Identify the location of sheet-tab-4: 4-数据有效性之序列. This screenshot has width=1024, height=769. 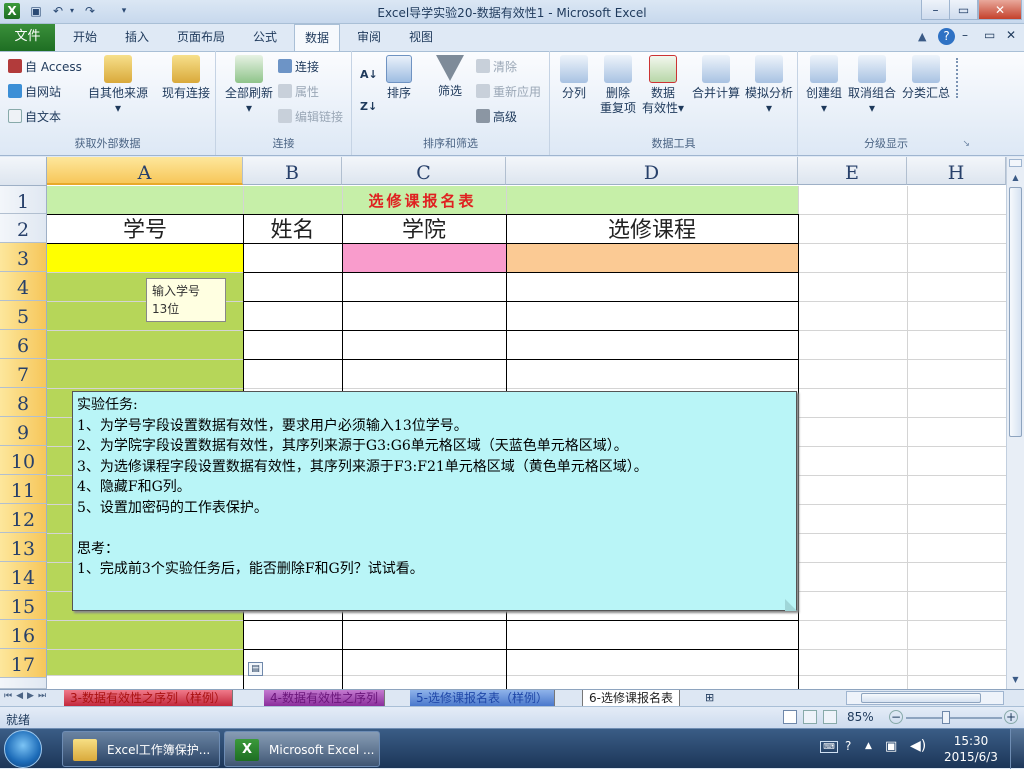
(324, 698).